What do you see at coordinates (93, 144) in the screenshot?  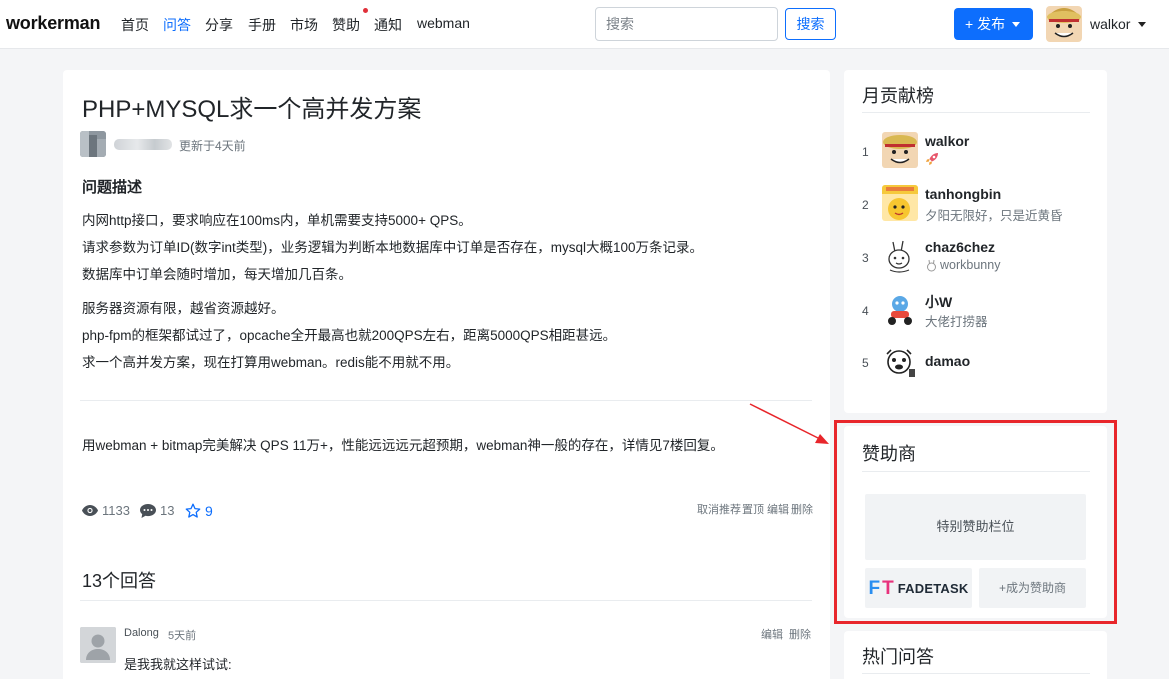 I see `author-avatar` at bounding box center [93, 144].